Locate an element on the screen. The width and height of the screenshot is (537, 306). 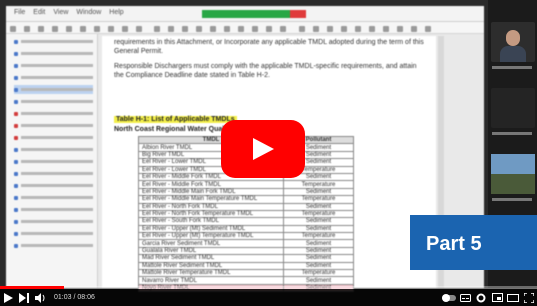
autoplay-toggle is located at coordinates (449, 298).